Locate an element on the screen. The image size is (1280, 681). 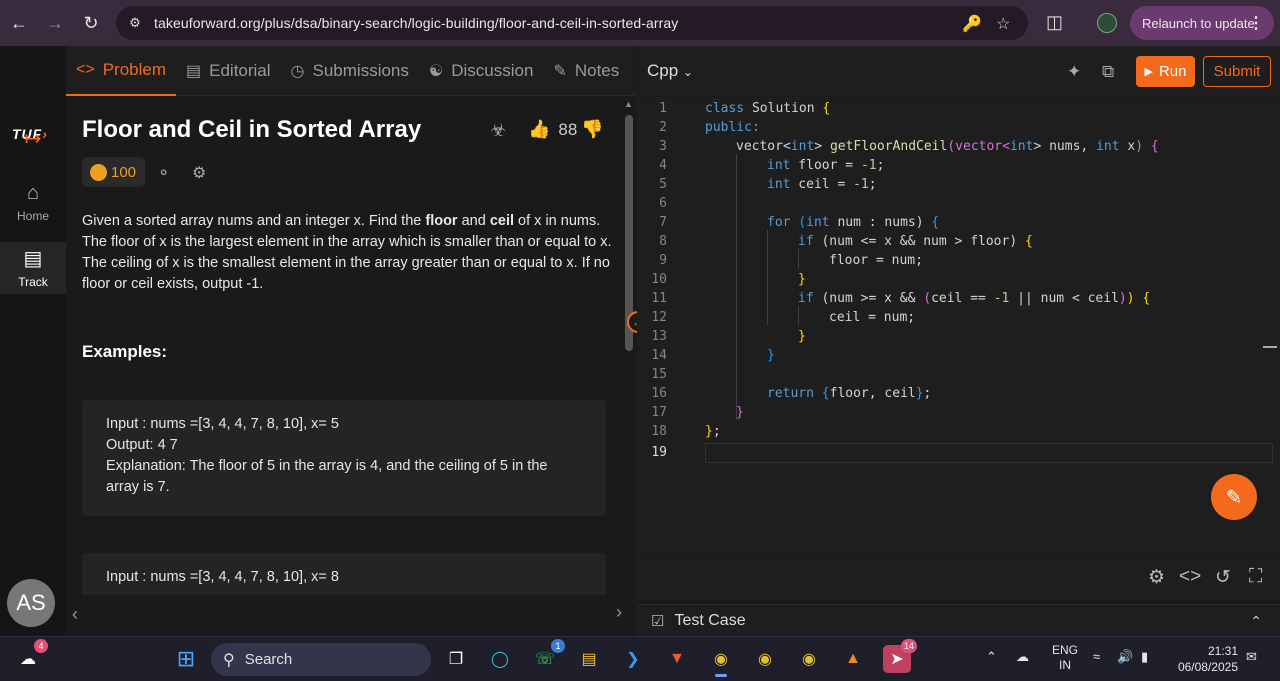
companies-icon: ⚙ is located at coordinates (199, 173).